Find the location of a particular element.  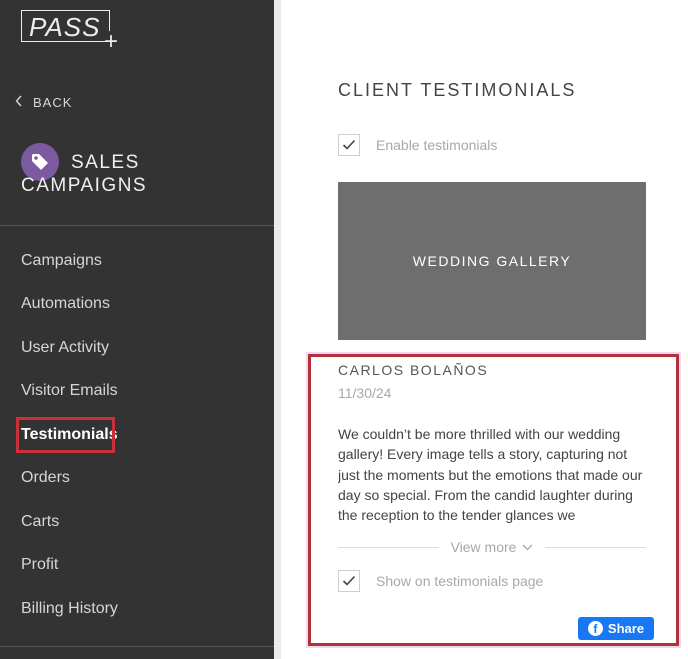

back-link: BACK is located at coordinates (43, 102).